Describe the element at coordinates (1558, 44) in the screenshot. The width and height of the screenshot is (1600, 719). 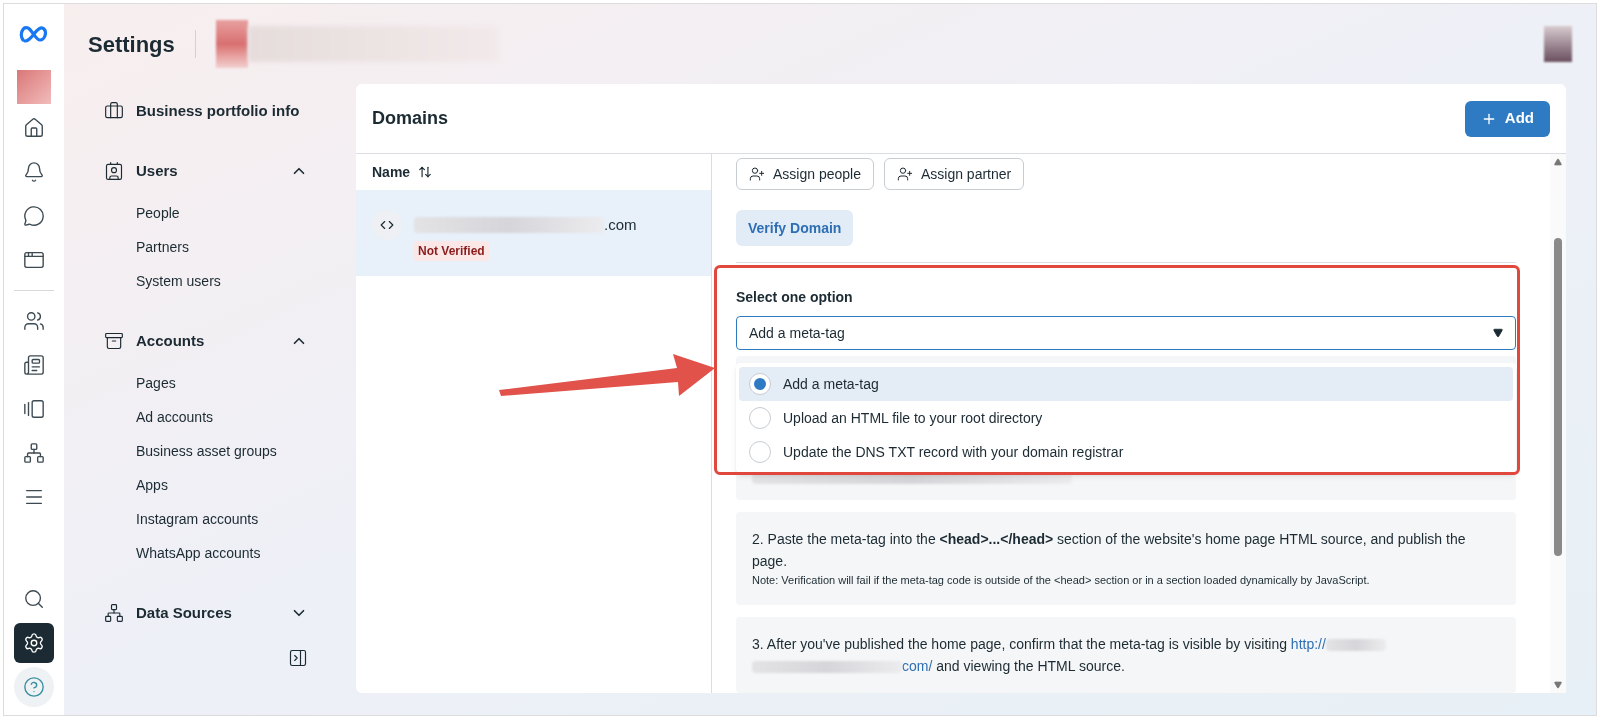
I see `profile-avatar` at that location.